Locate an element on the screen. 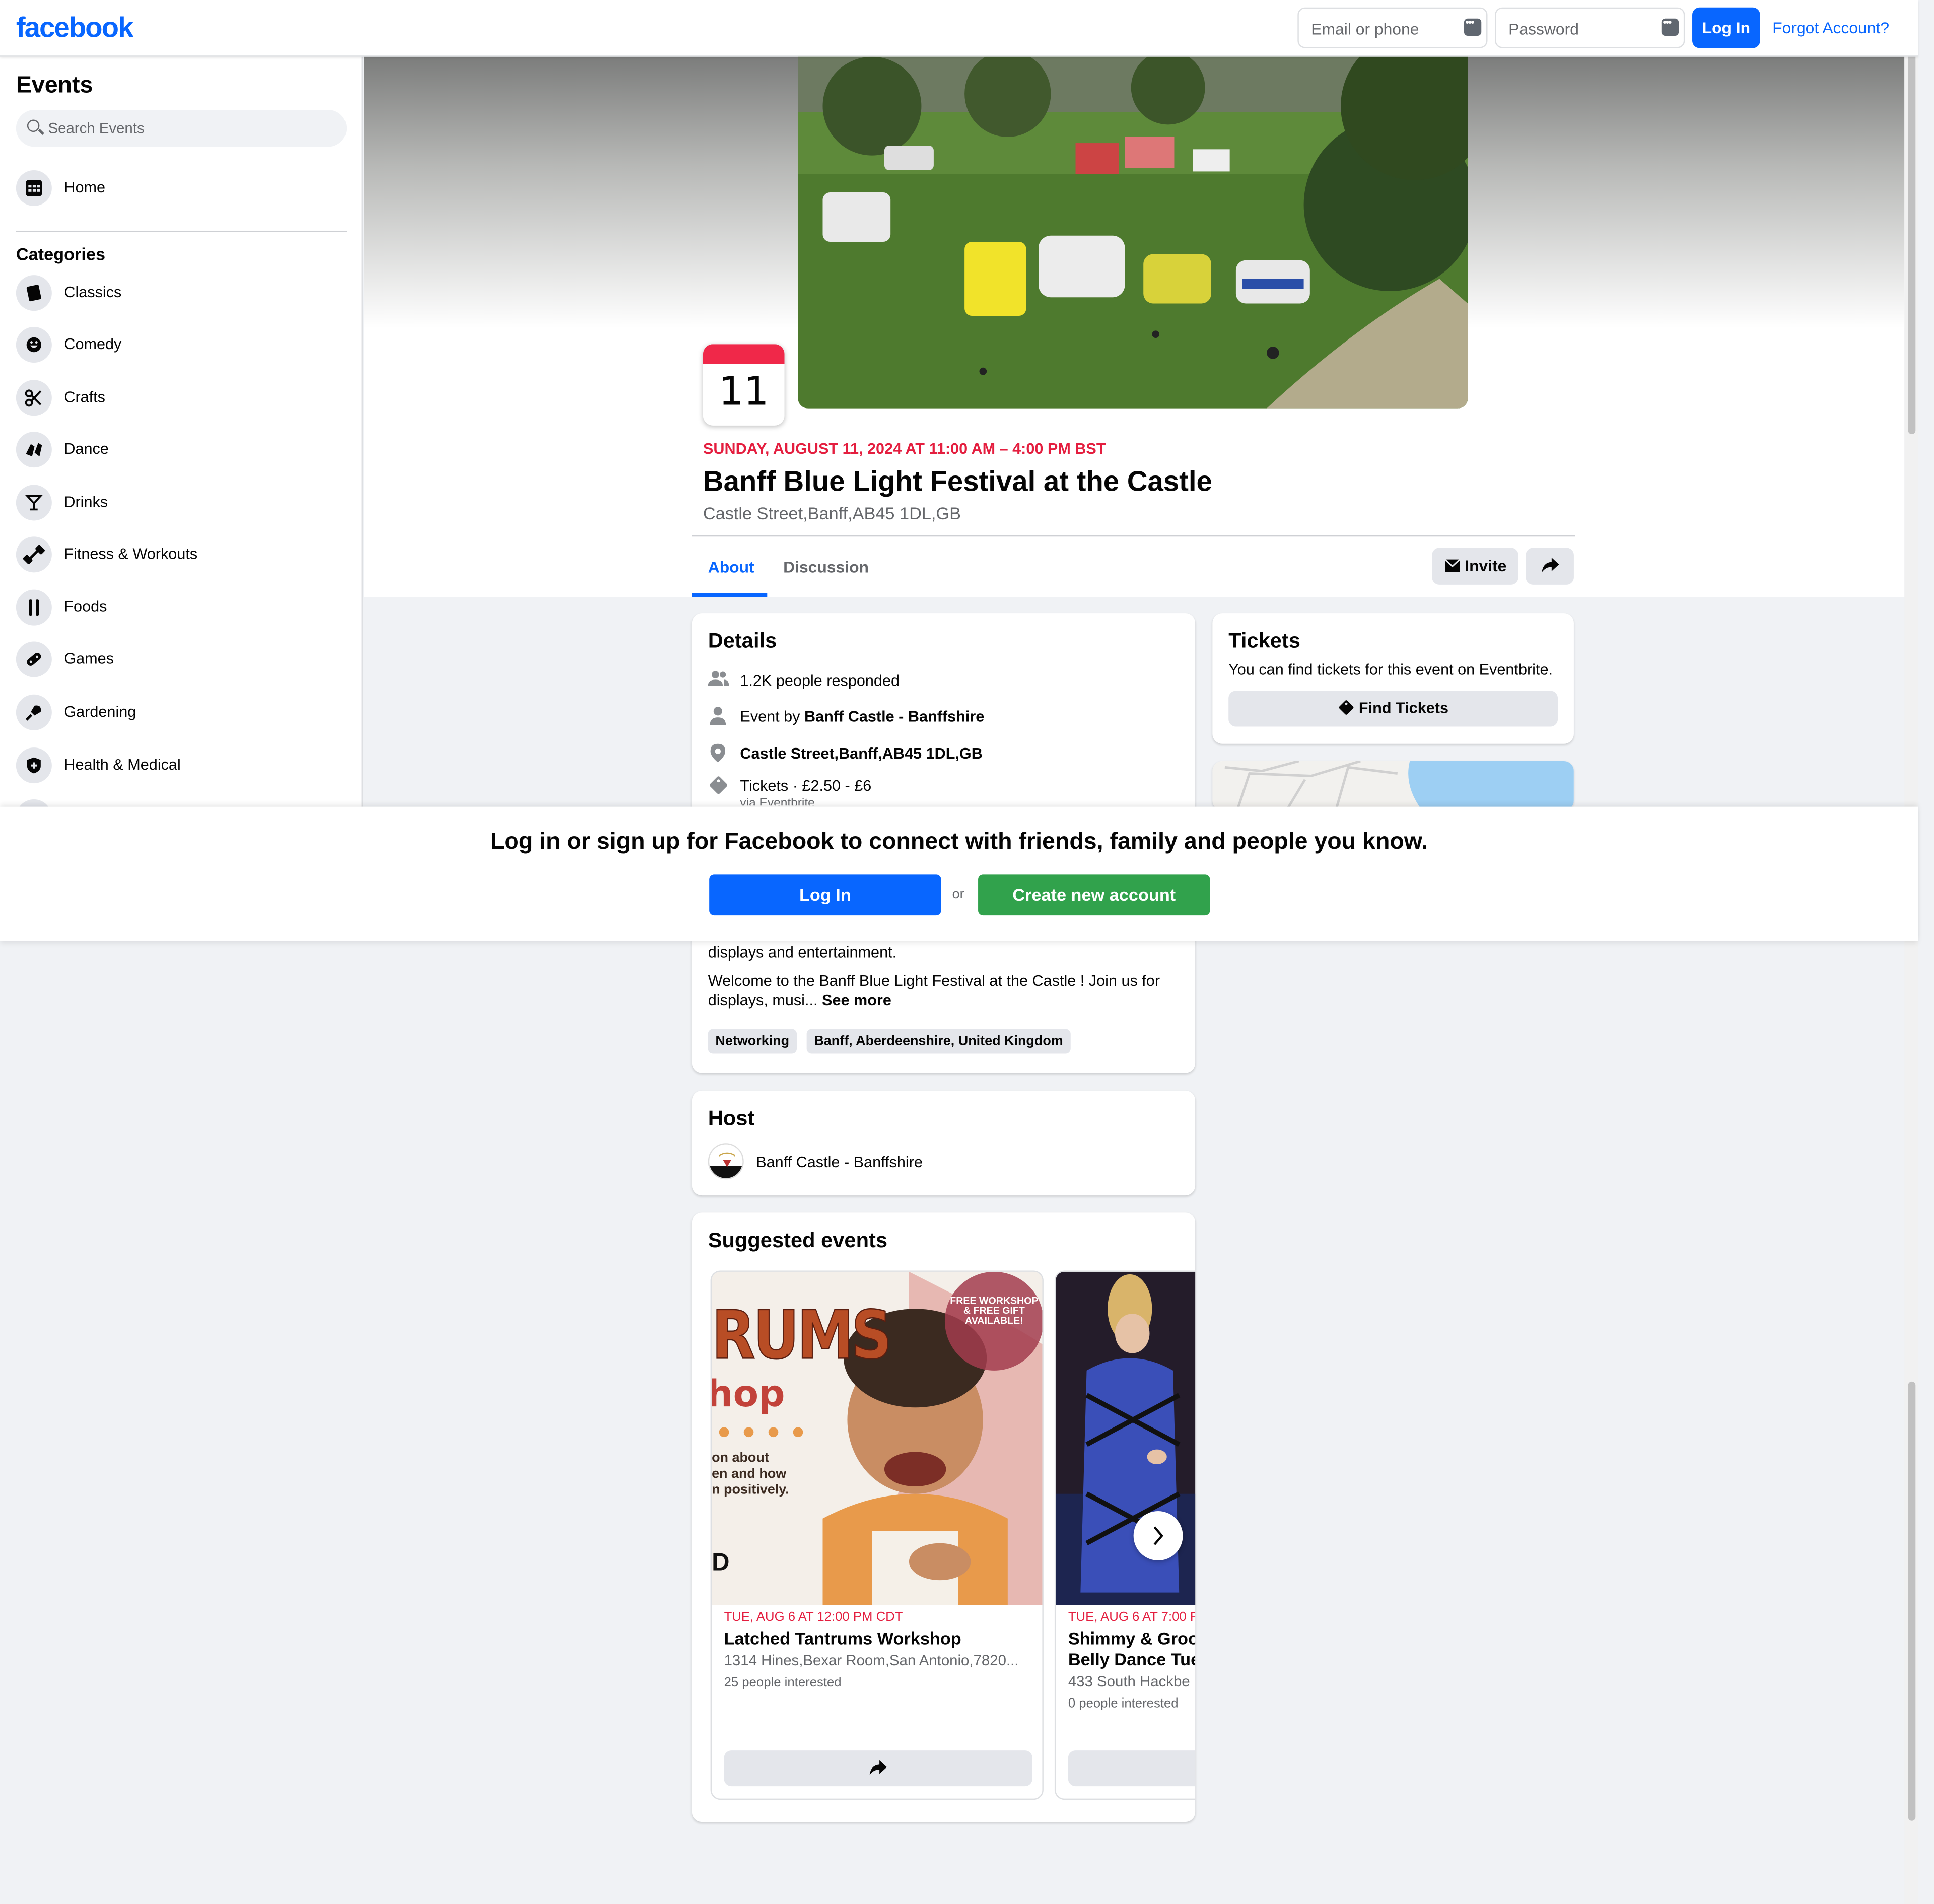 The width and height of the screenshot is (1934, 1904). sidebar-item-label: Comedy is located at coordinates (93, 344).